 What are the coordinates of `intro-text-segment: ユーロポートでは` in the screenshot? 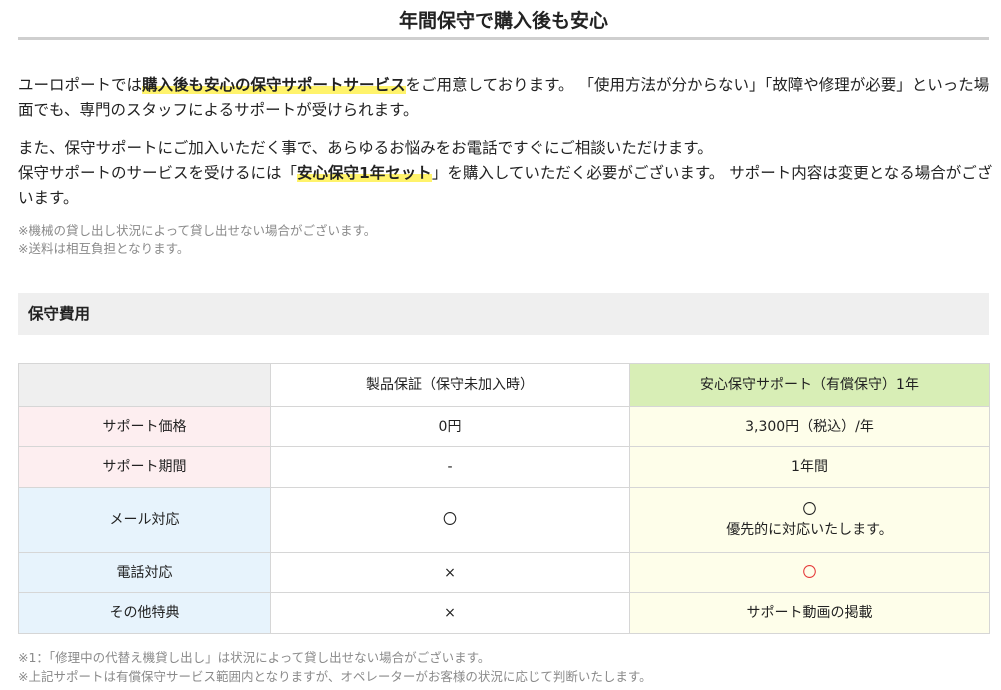 It's located at (80, 85).